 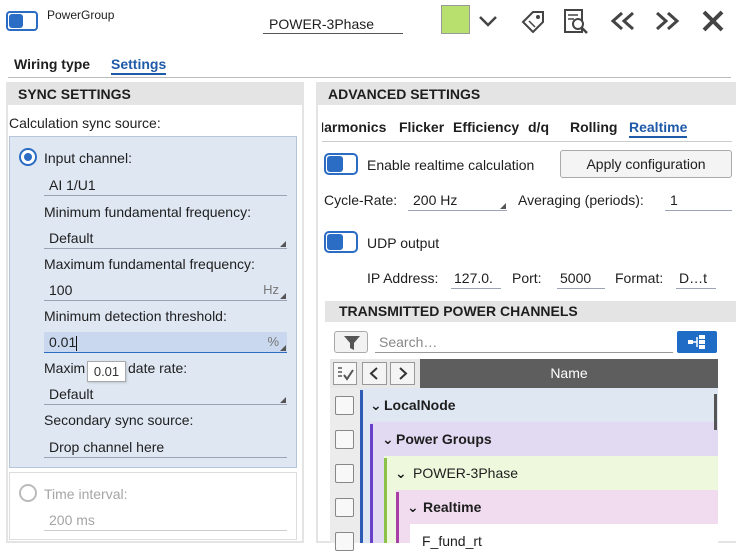 I want to click on port-input: 5000, so click(x=581, y=278).